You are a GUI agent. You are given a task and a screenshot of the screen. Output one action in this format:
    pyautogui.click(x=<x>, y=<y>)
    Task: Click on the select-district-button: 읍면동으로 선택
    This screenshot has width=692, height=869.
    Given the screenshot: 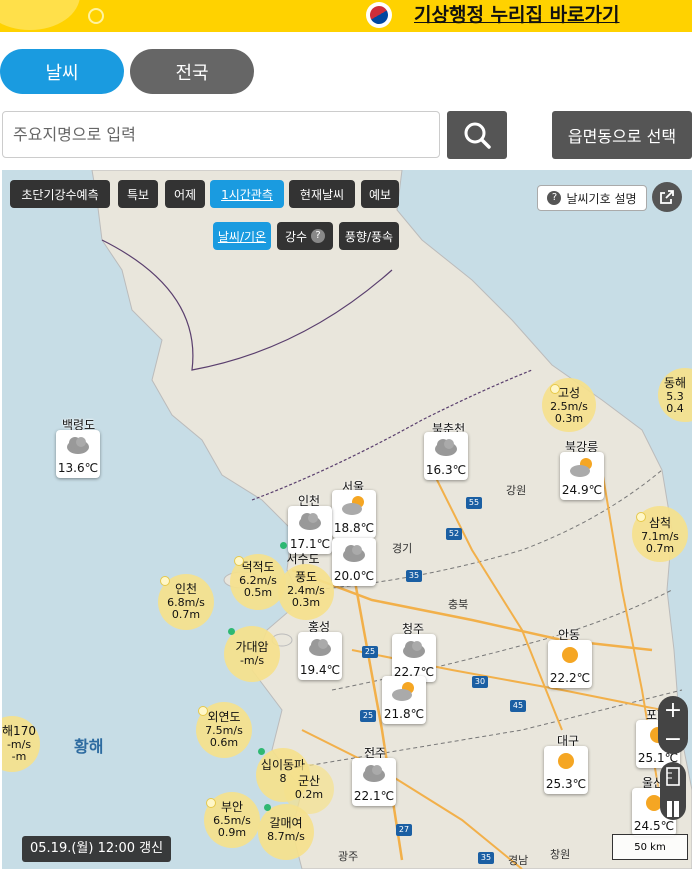 What is the action you would take?
    pyautogui.click(x=622, y=135)
    